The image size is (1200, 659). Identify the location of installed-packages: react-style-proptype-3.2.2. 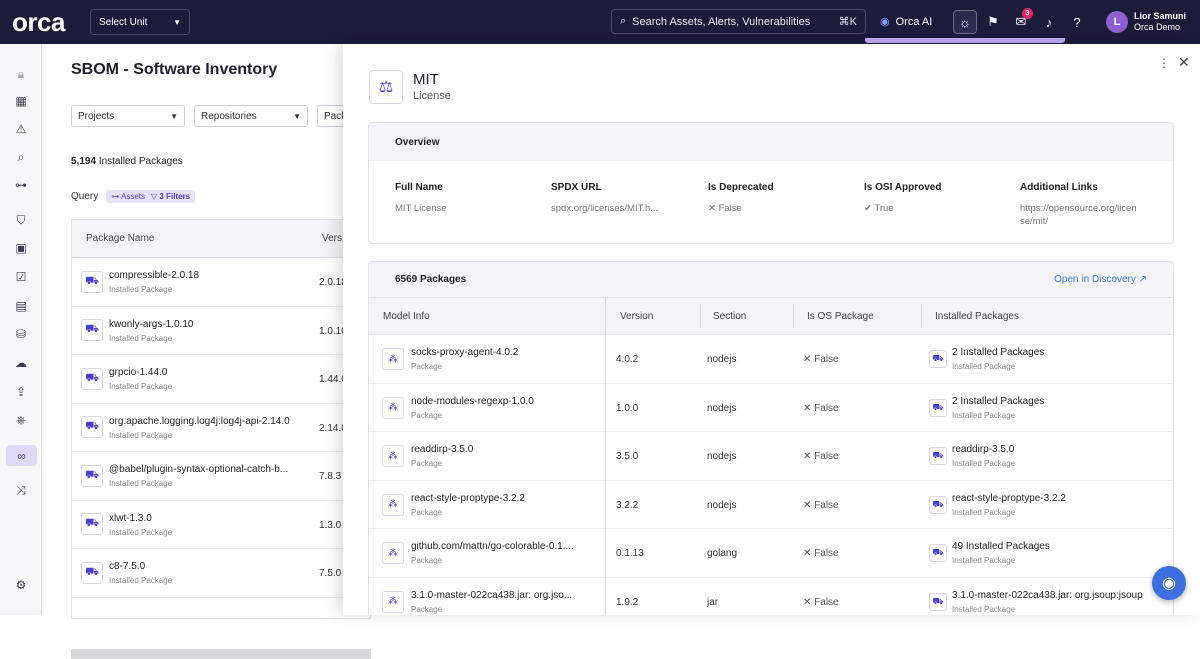
(1054, 498).